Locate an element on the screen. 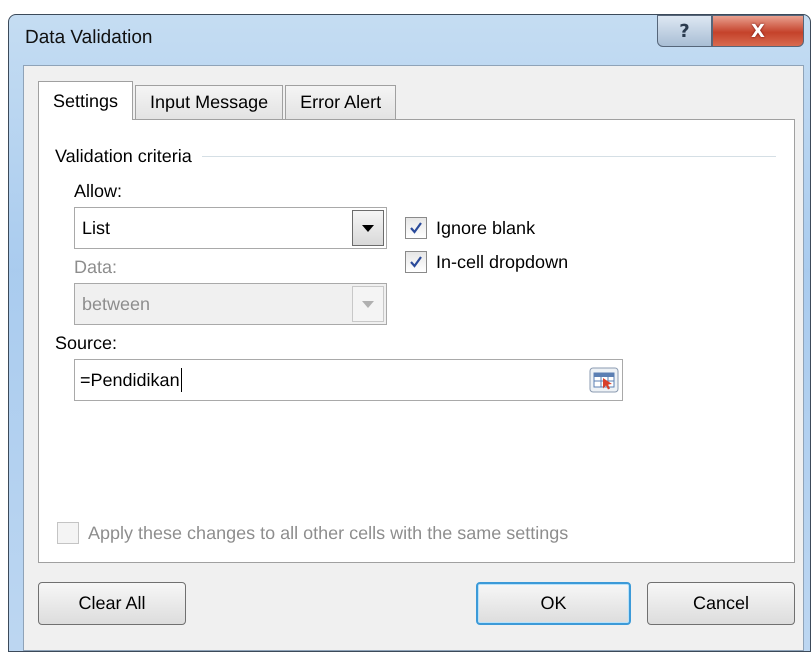  source-field: =Pendidikan is located at coordinates (348, 380).